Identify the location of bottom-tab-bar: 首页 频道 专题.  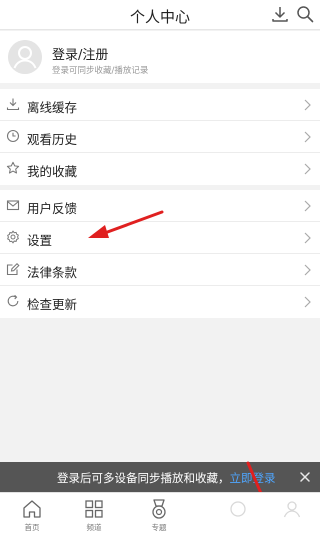
(160, 523).